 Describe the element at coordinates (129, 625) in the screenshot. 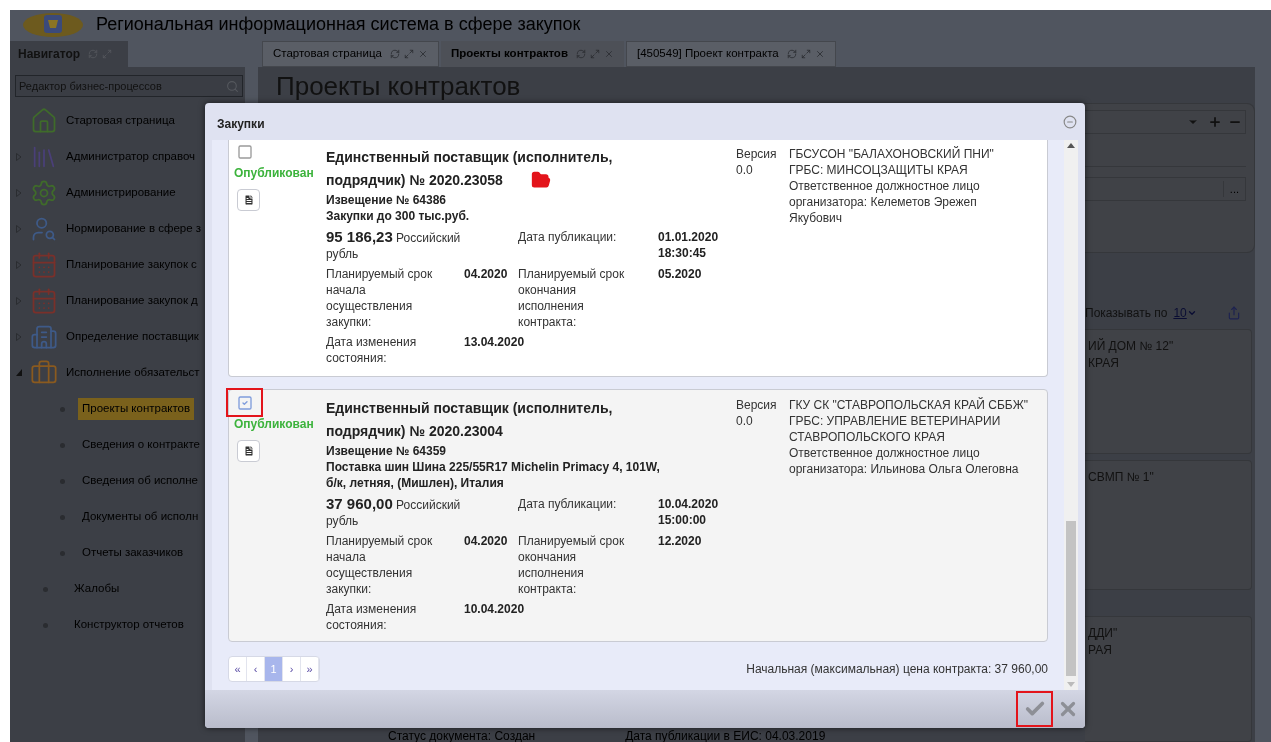

I see `nav-item: Конструктор отчетов` at that location.